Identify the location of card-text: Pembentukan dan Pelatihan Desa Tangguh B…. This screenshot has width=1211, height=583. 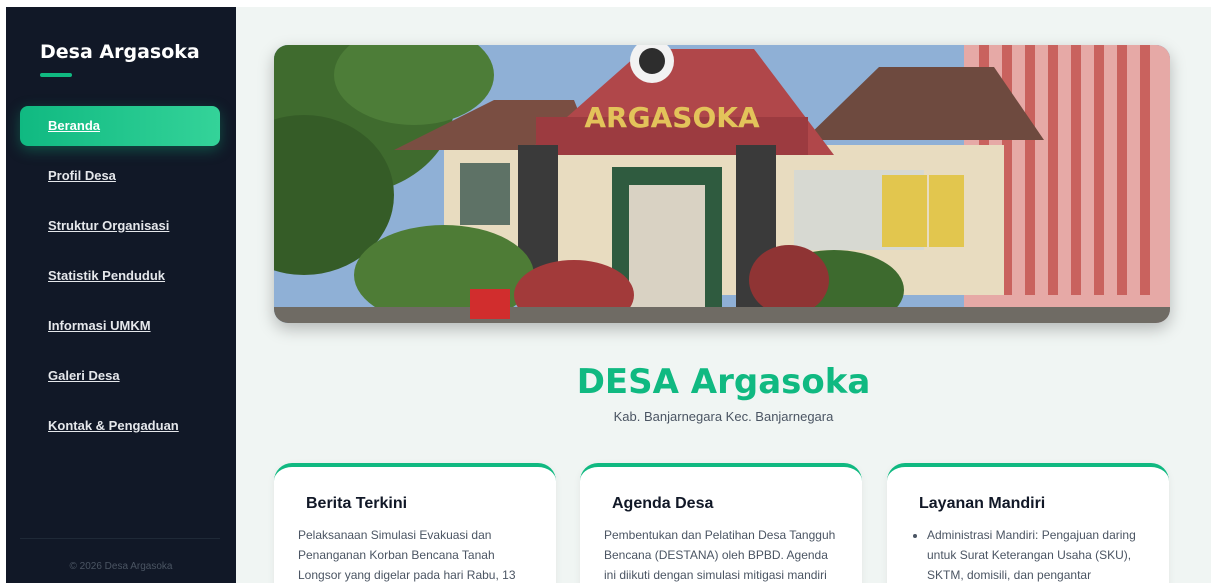
(720, 555).